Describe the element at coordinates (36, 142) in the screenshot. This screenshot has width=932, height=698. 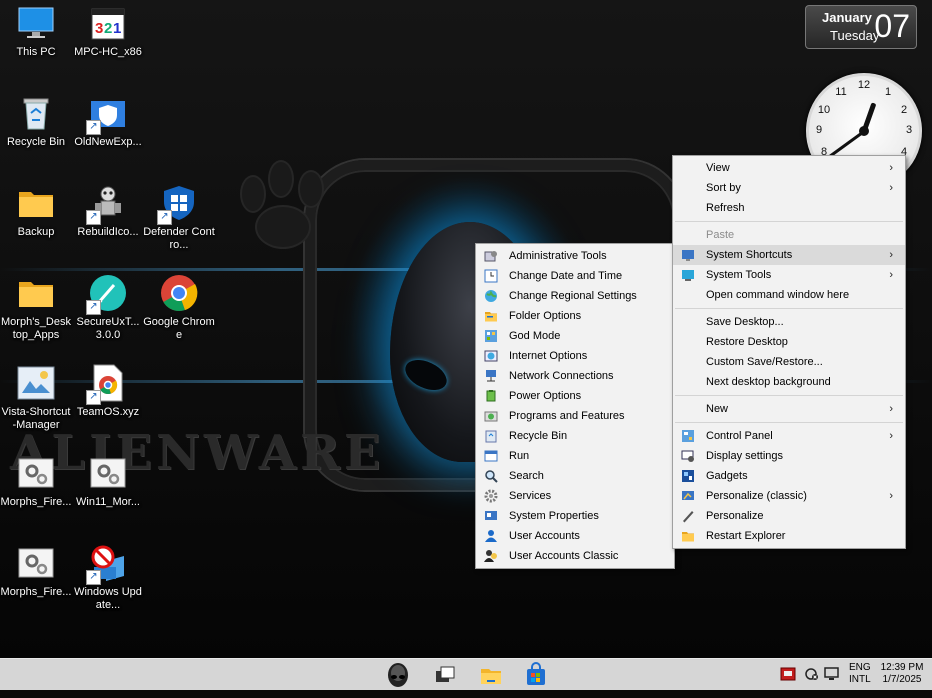
I see `desktop-icon-label: Recycle Bin` at that location.